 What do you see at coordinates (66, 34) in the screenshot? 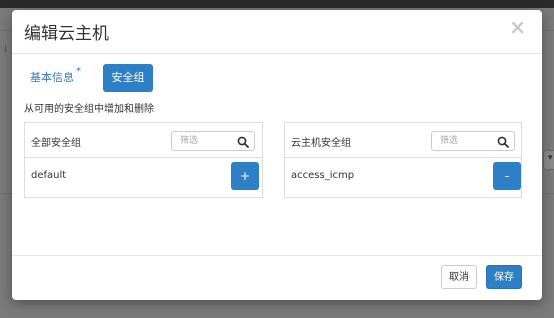
I see `dialog-title: 编辑云主机` at bounding box center [66, 34].